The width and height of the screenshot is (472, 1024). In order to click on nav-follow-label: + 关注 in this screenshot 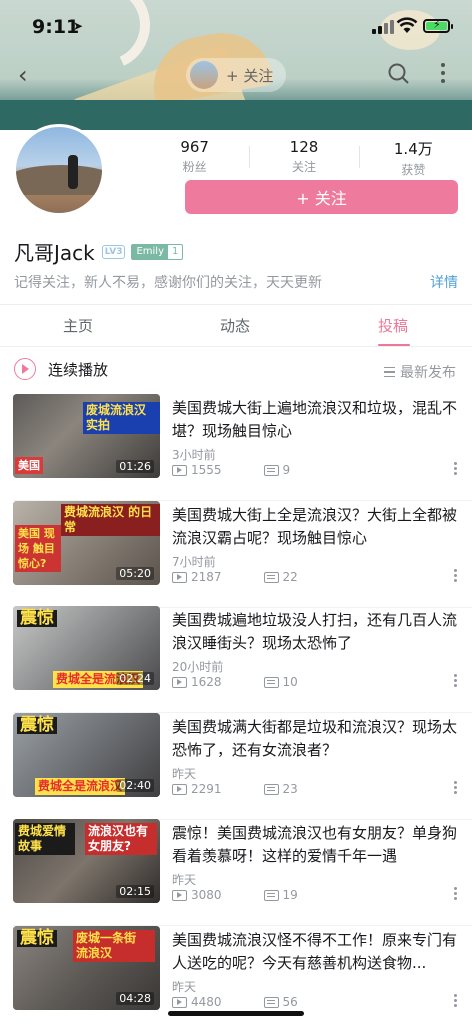, I will do `click(250, 75)`.